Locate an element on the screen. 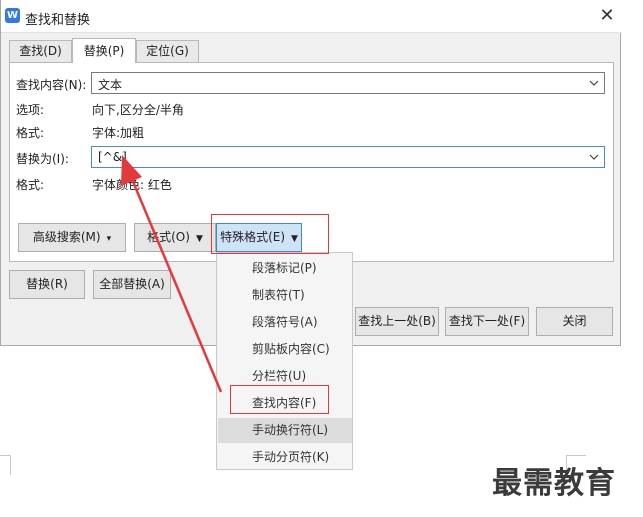 The height and width of the screenshot is (517, 643). advanced-search-button: 高级搜索(M) ▾ is located at coordinates (72, 237).